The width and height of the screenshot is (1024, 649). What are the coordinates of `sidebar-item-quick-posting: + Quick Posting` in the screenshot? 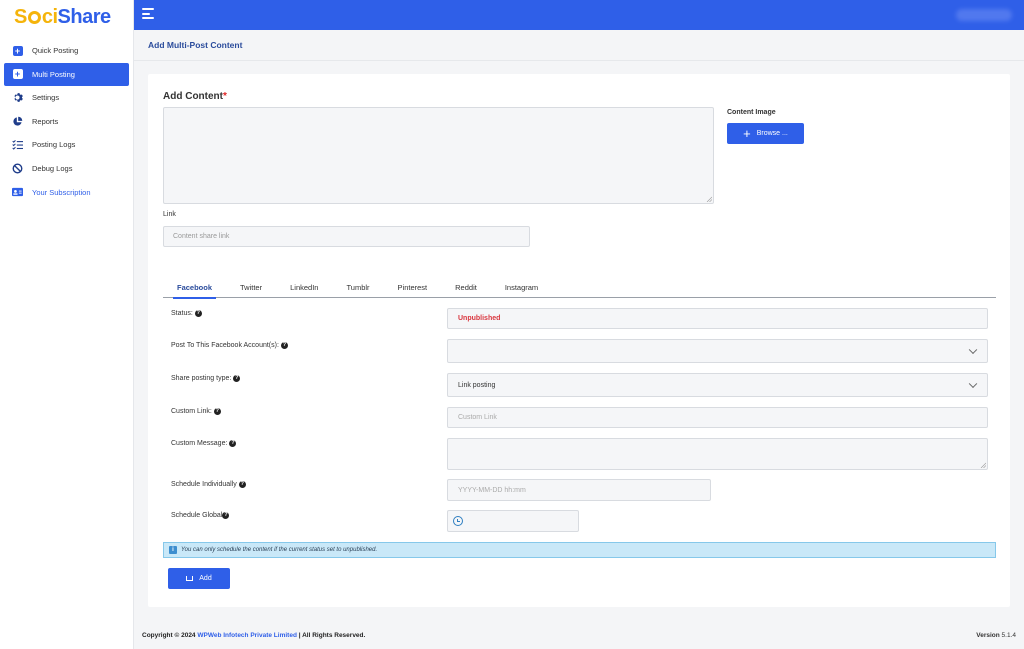 It's located at (66, 50).